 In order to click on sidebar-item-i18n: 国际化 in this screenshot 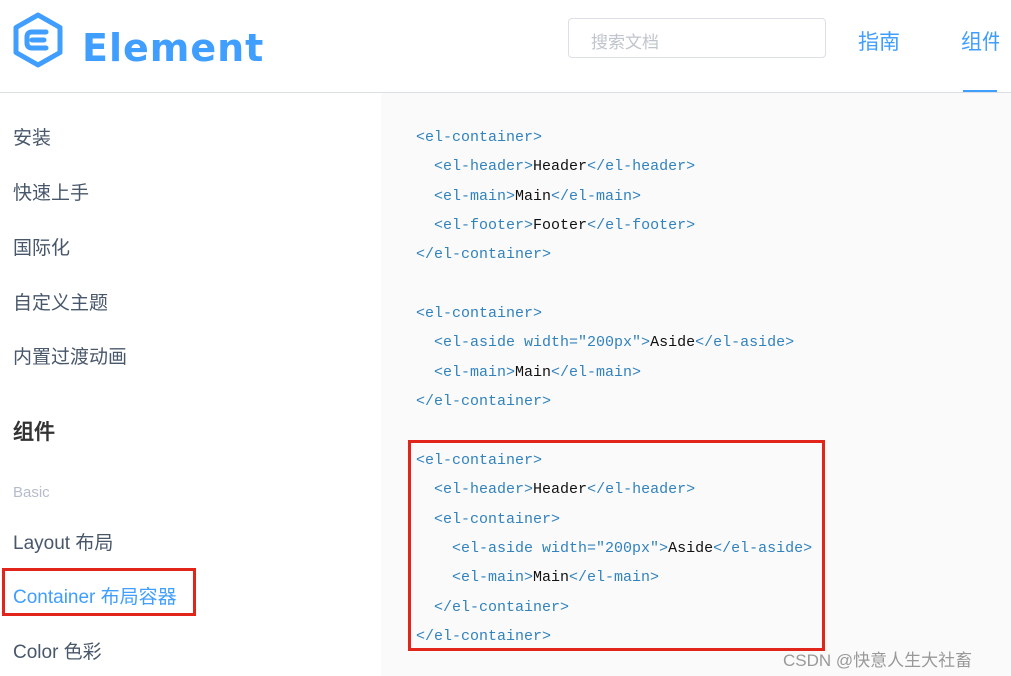, I will do `click(41, 246)`.